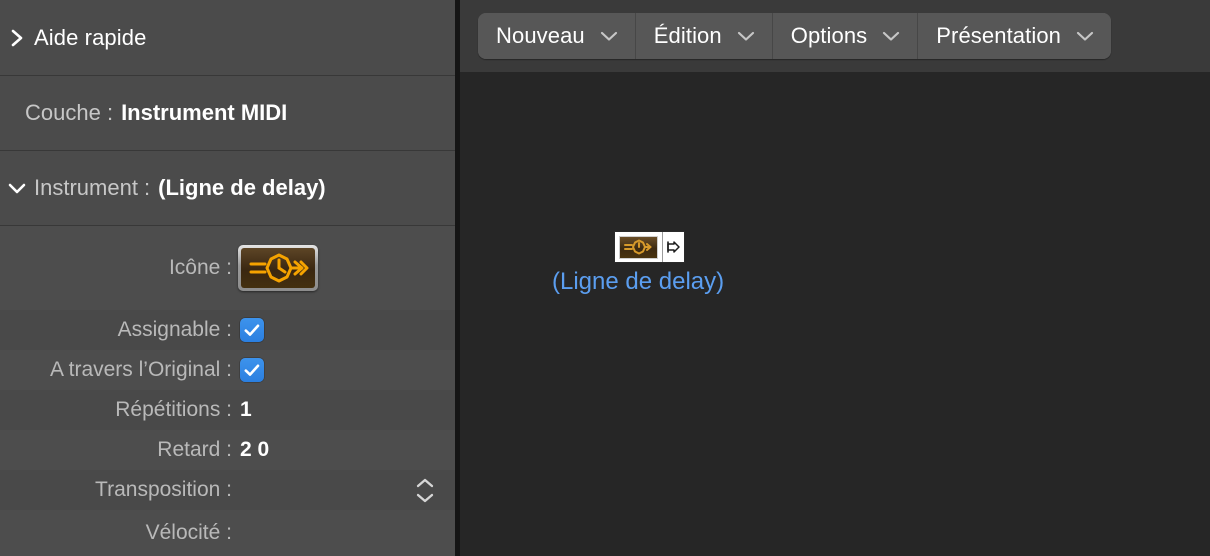  Describe the element at coordinates (242, 187) in the screenshot. I see `instrument-value: (Ligne de delay)` at that location.